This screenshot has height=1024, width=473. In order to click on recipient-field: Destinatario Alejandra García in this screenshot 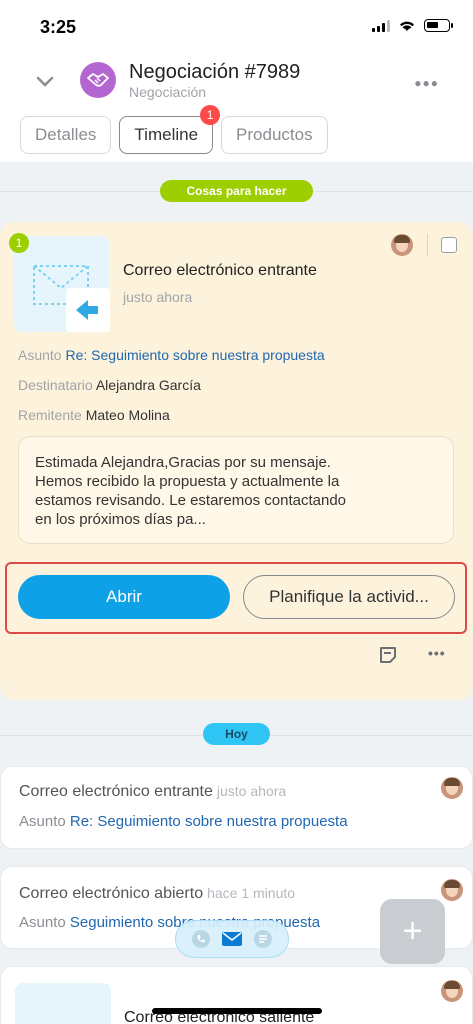, I will do `click(109, 385)`.